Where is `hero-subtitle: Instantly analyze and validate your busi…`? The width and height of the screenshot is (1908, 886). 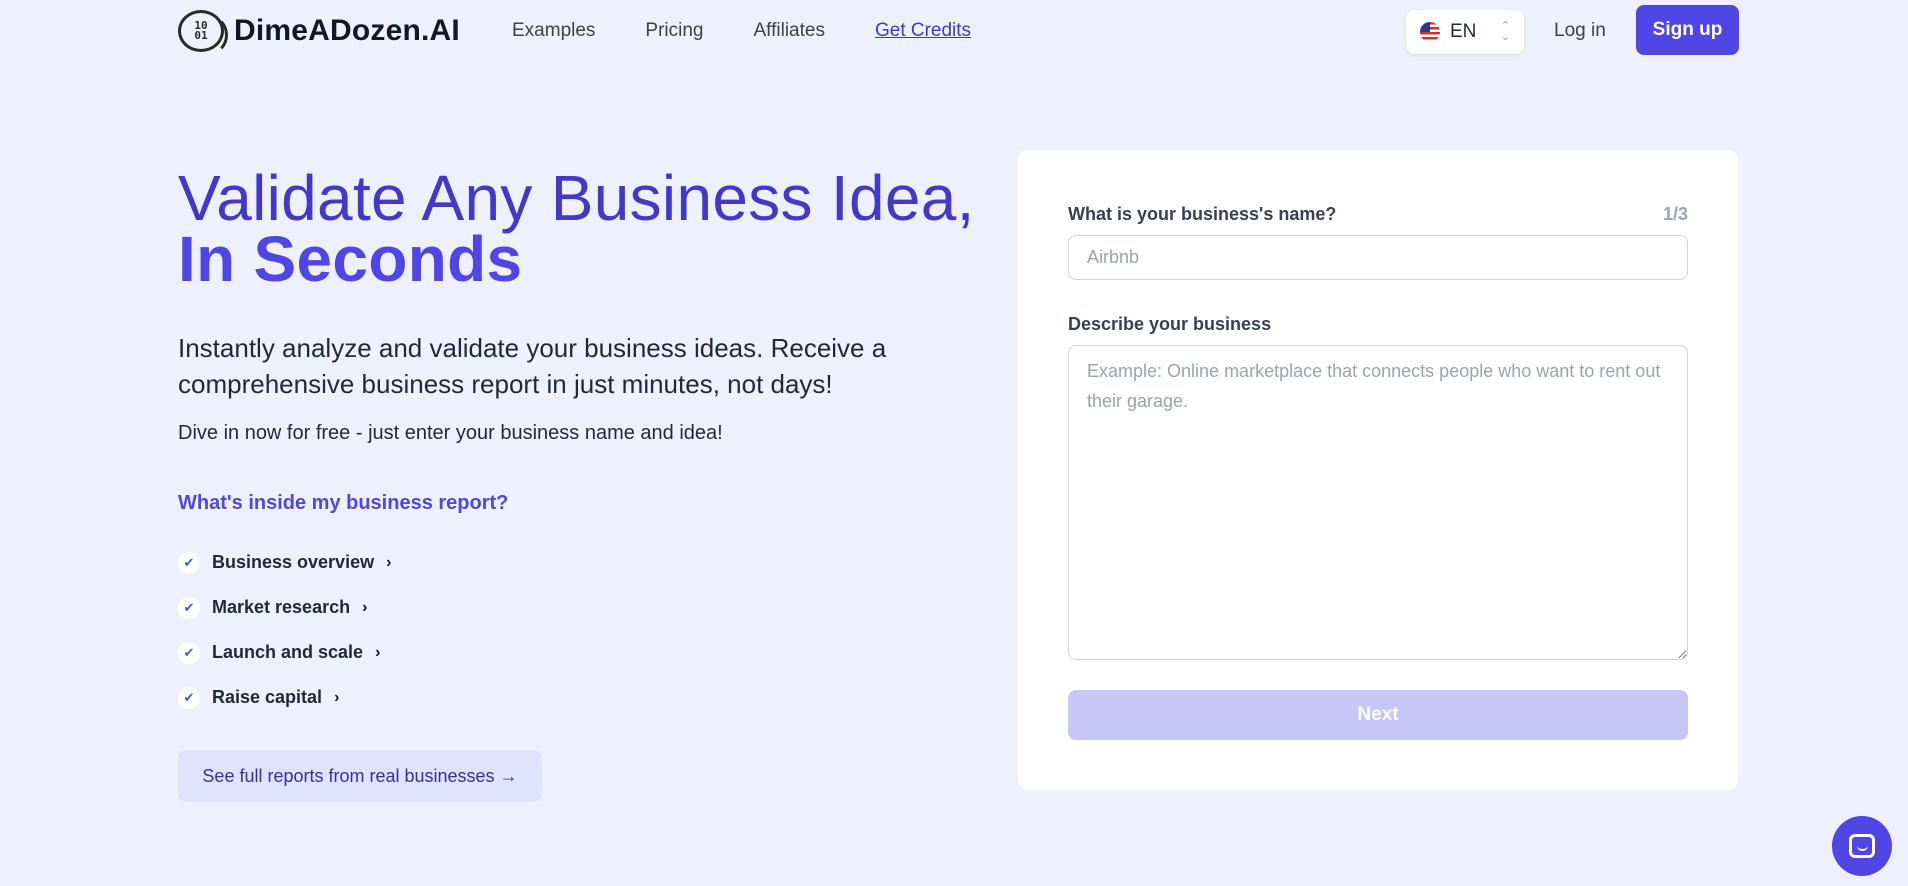
hero-subtitle: Instantly analyze and validate your busi… is located at coordinates (532, 366).